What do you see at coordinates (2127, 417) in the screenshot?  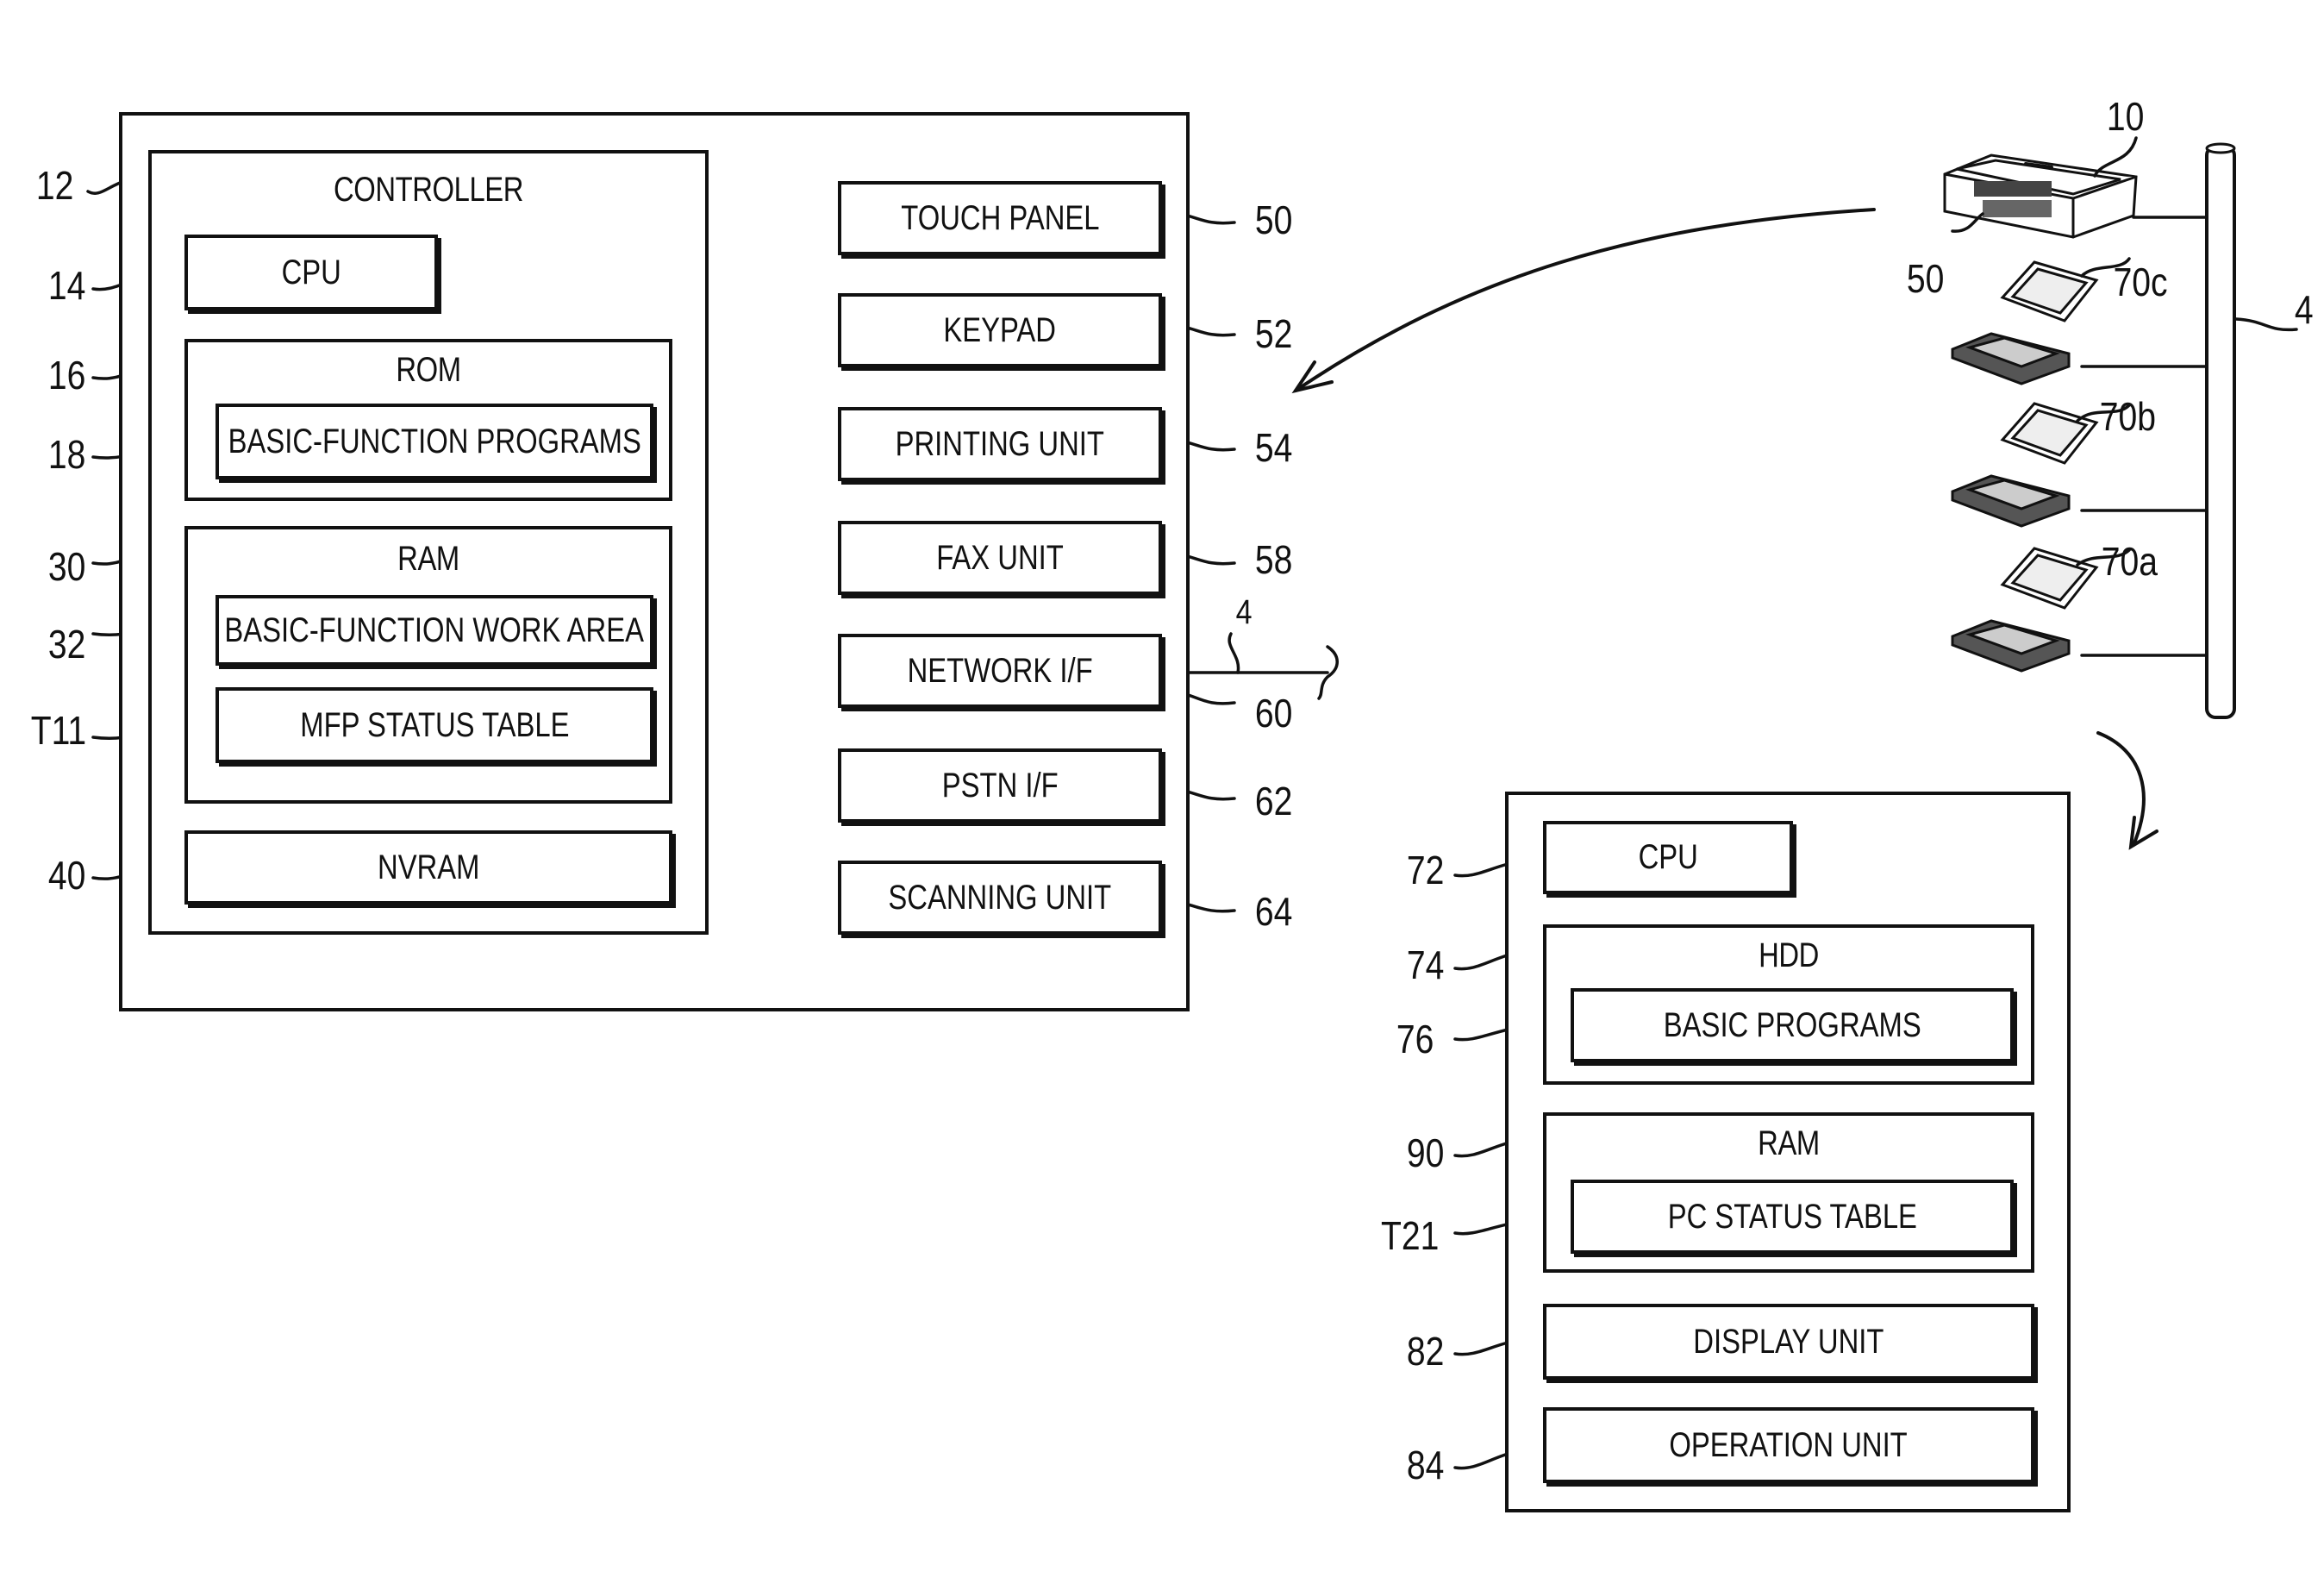 I see `ref-70b: 70b` at bounding box center [2127, 417].